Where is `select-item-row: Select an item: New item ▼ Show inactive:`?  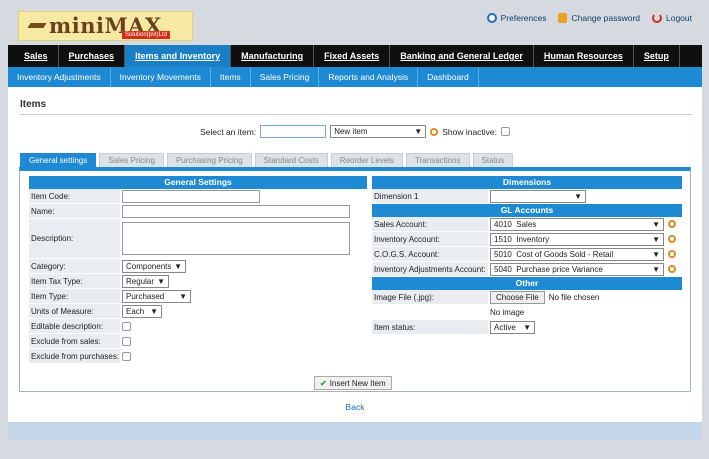
select-item-row: Select an item: New item ▼ Show inactive: is located at coordinates (355, 131).